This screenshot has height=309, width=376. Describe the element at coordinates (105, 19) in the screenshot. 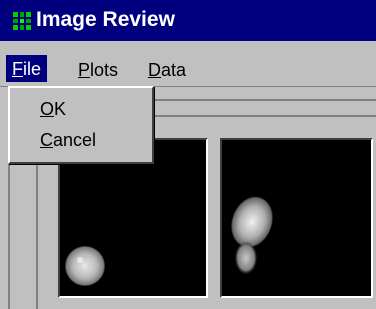

I see `window-title: Image Review` at that location.